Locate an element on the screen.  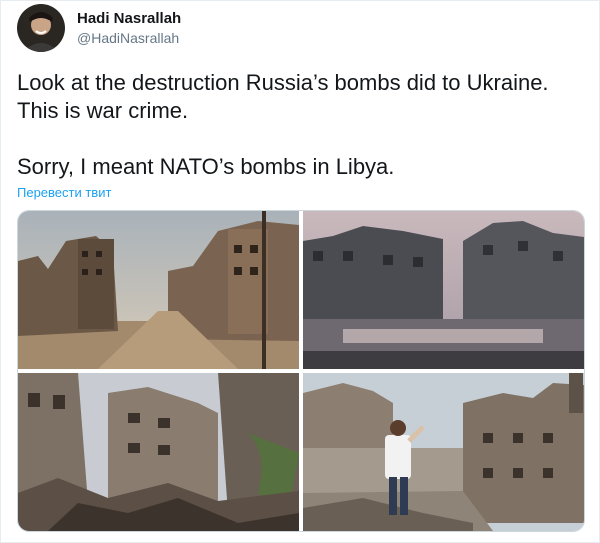
author-name: Hadi Nasrallah is located at coordinates (129, 18).